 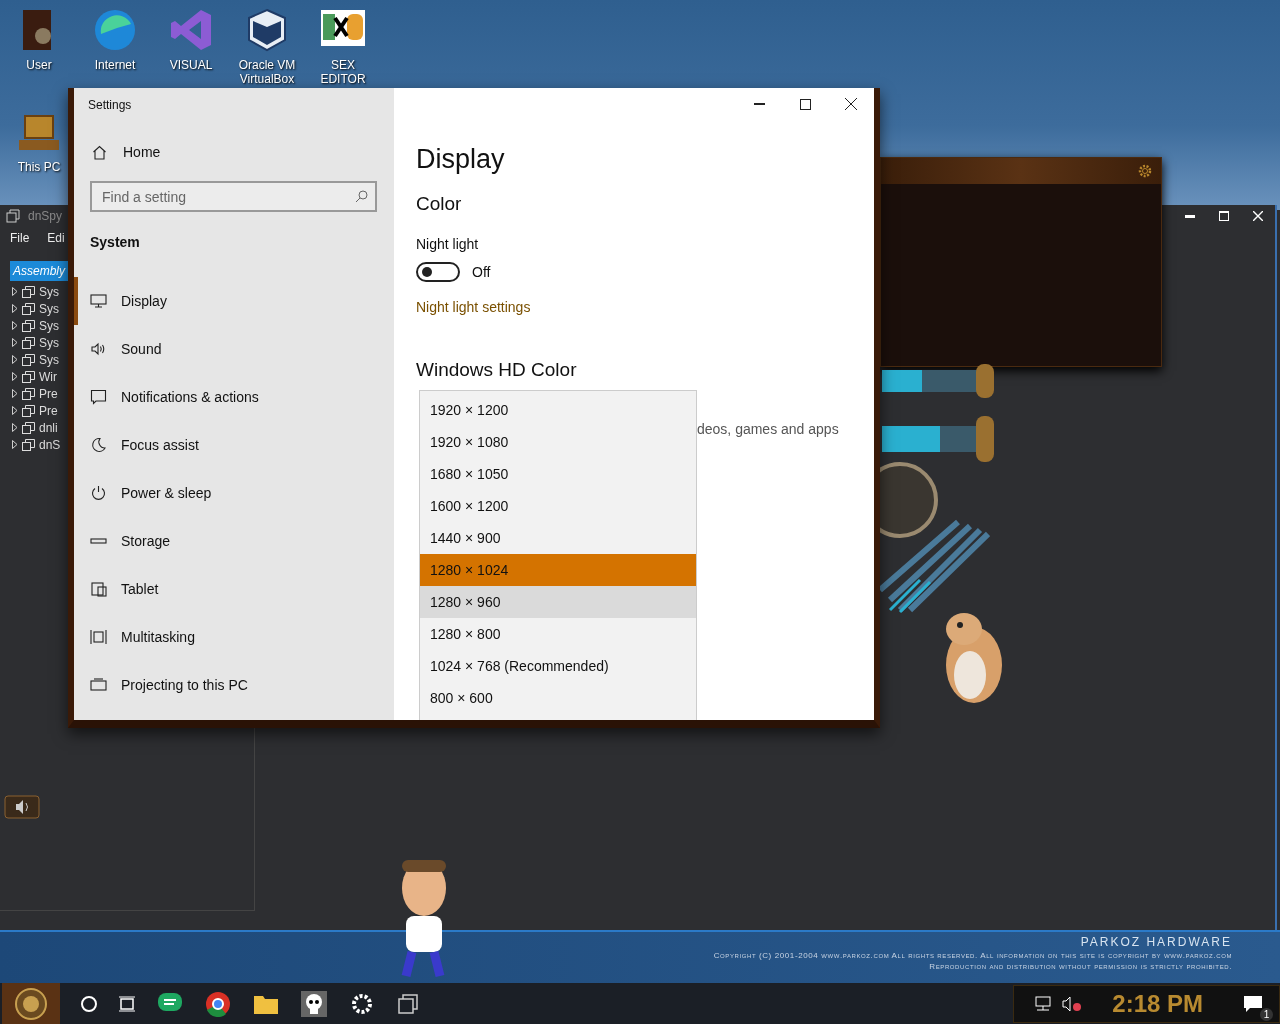 What do you see at coordinates (125, 152) in the screenshot?
I see `home-link: Home` at bounding box center [125, 152].